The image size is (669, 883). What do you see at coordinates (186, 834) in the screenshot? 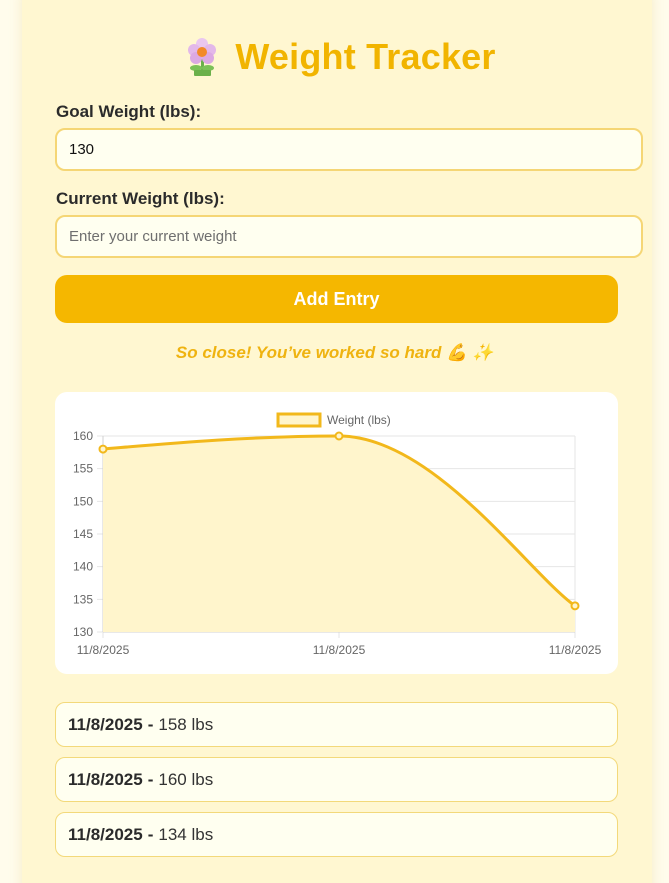
I see `entry-weight: 134 lbs` at bounding box center [186, 834].